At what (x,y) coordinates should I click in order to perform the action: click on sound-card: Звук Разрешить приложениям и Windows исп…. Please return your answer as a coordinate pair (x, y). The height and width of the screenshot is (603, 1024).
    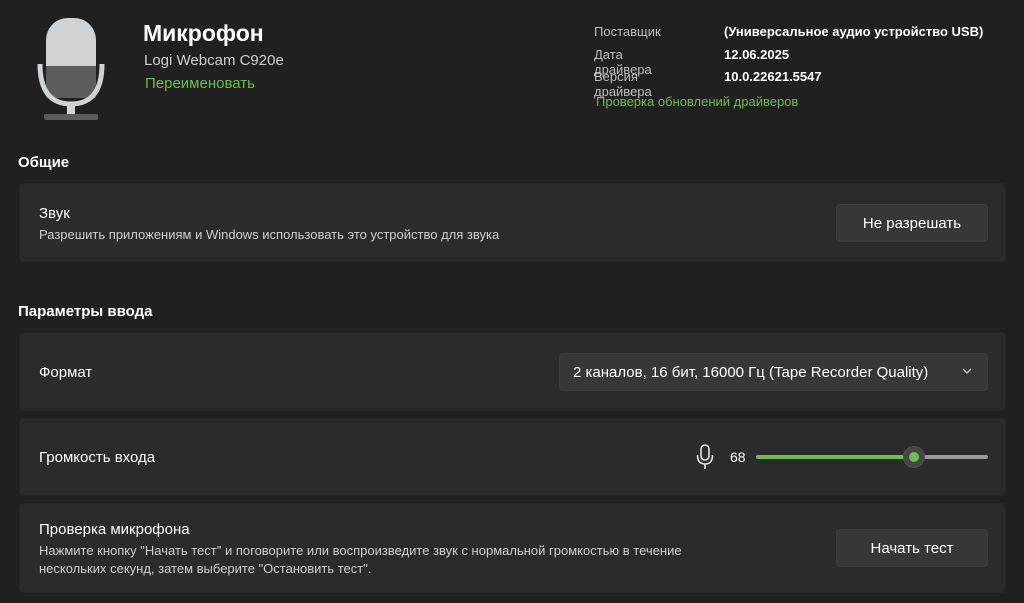
    Looking at the image, I should click on (512, 222).